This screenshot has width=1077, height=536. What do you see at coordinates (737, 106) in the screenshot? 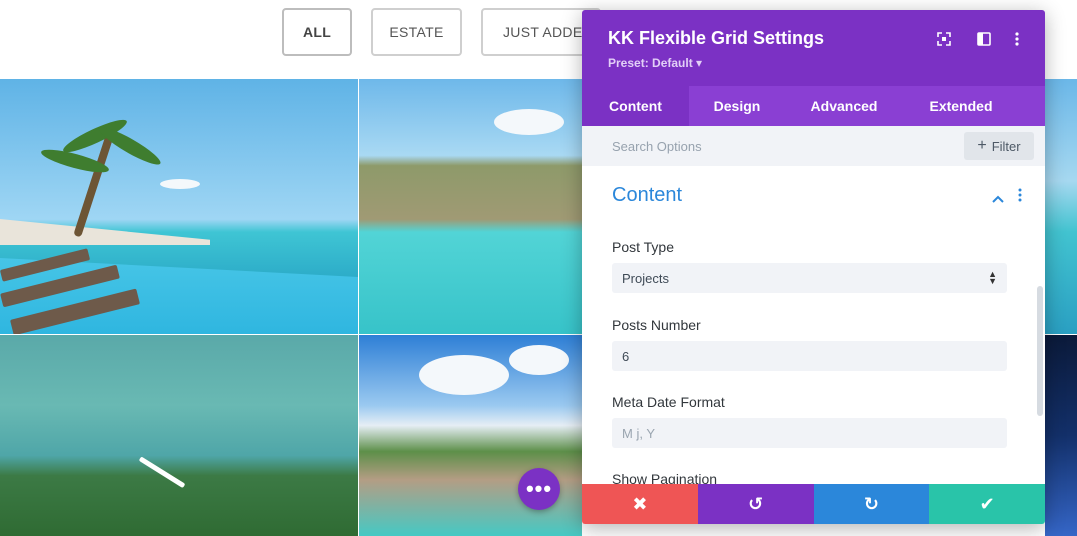
I see `tab-design: Design` at bounding box center [737, 106].